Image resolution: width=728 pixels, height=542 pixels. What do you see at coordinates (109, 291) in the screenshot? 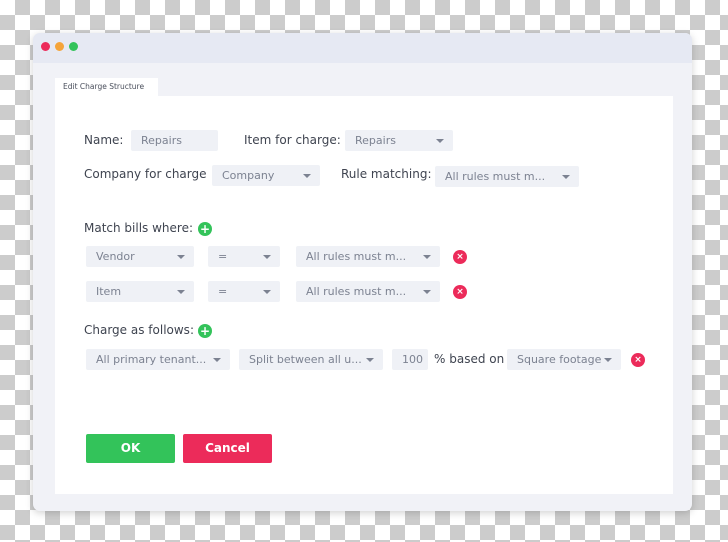
I see `match-rule-field-value: Item` at bounding box center [109, 291].